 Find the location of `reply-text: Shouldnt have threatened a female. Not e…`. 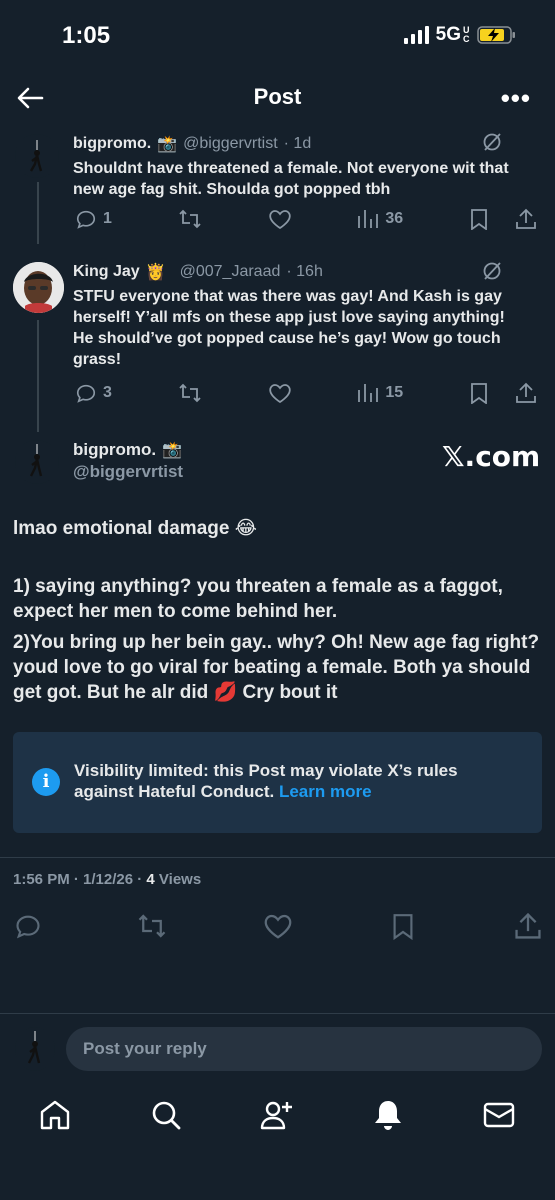

reply-text: Shouldnt have threatened a female. Not e… is located at coordinates (291, 179).